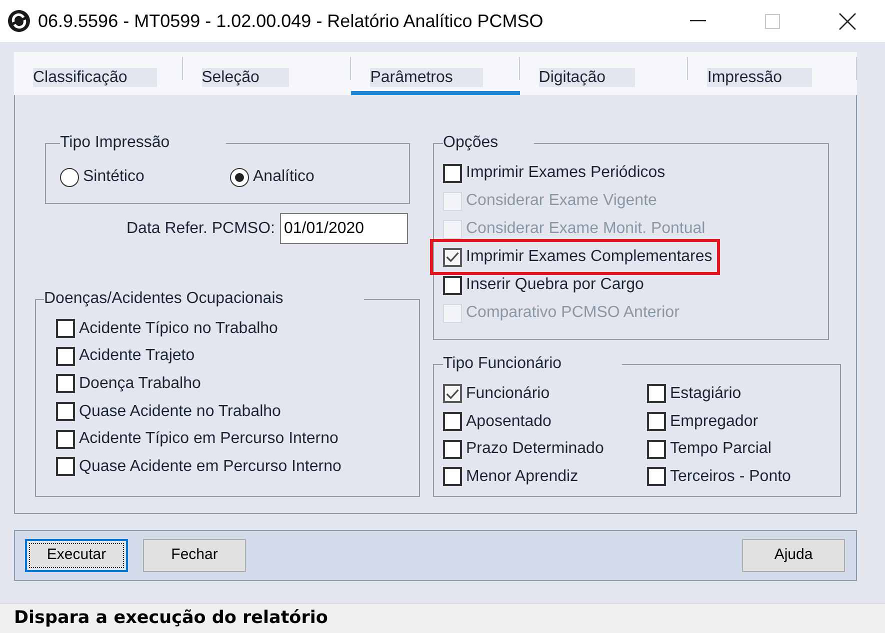 This screenshot has height=633, width=885. What do you see at coordinates (566, 173) in the screenshot?
I see `checkbox-label: Imprimir Exames Periódicos` at bounding box center [566, 173].